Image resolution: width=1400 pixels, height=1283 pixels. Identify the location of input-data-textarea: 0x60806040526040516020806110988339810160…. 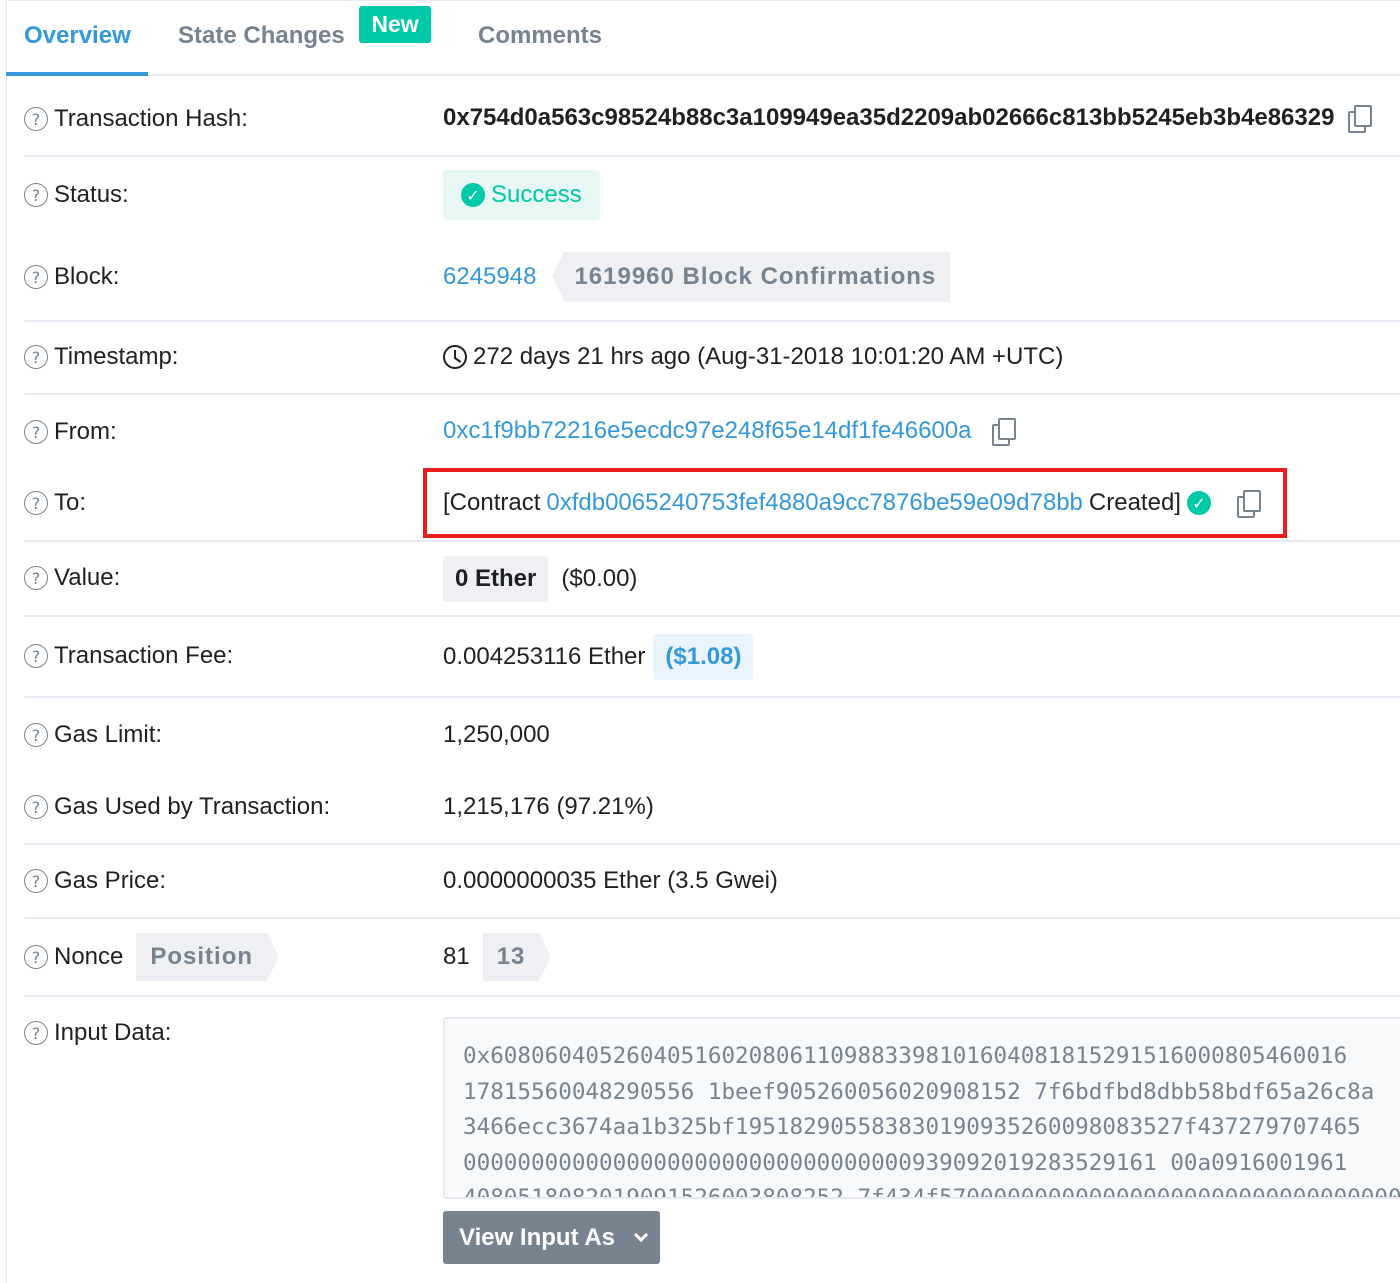
(921, 1108).